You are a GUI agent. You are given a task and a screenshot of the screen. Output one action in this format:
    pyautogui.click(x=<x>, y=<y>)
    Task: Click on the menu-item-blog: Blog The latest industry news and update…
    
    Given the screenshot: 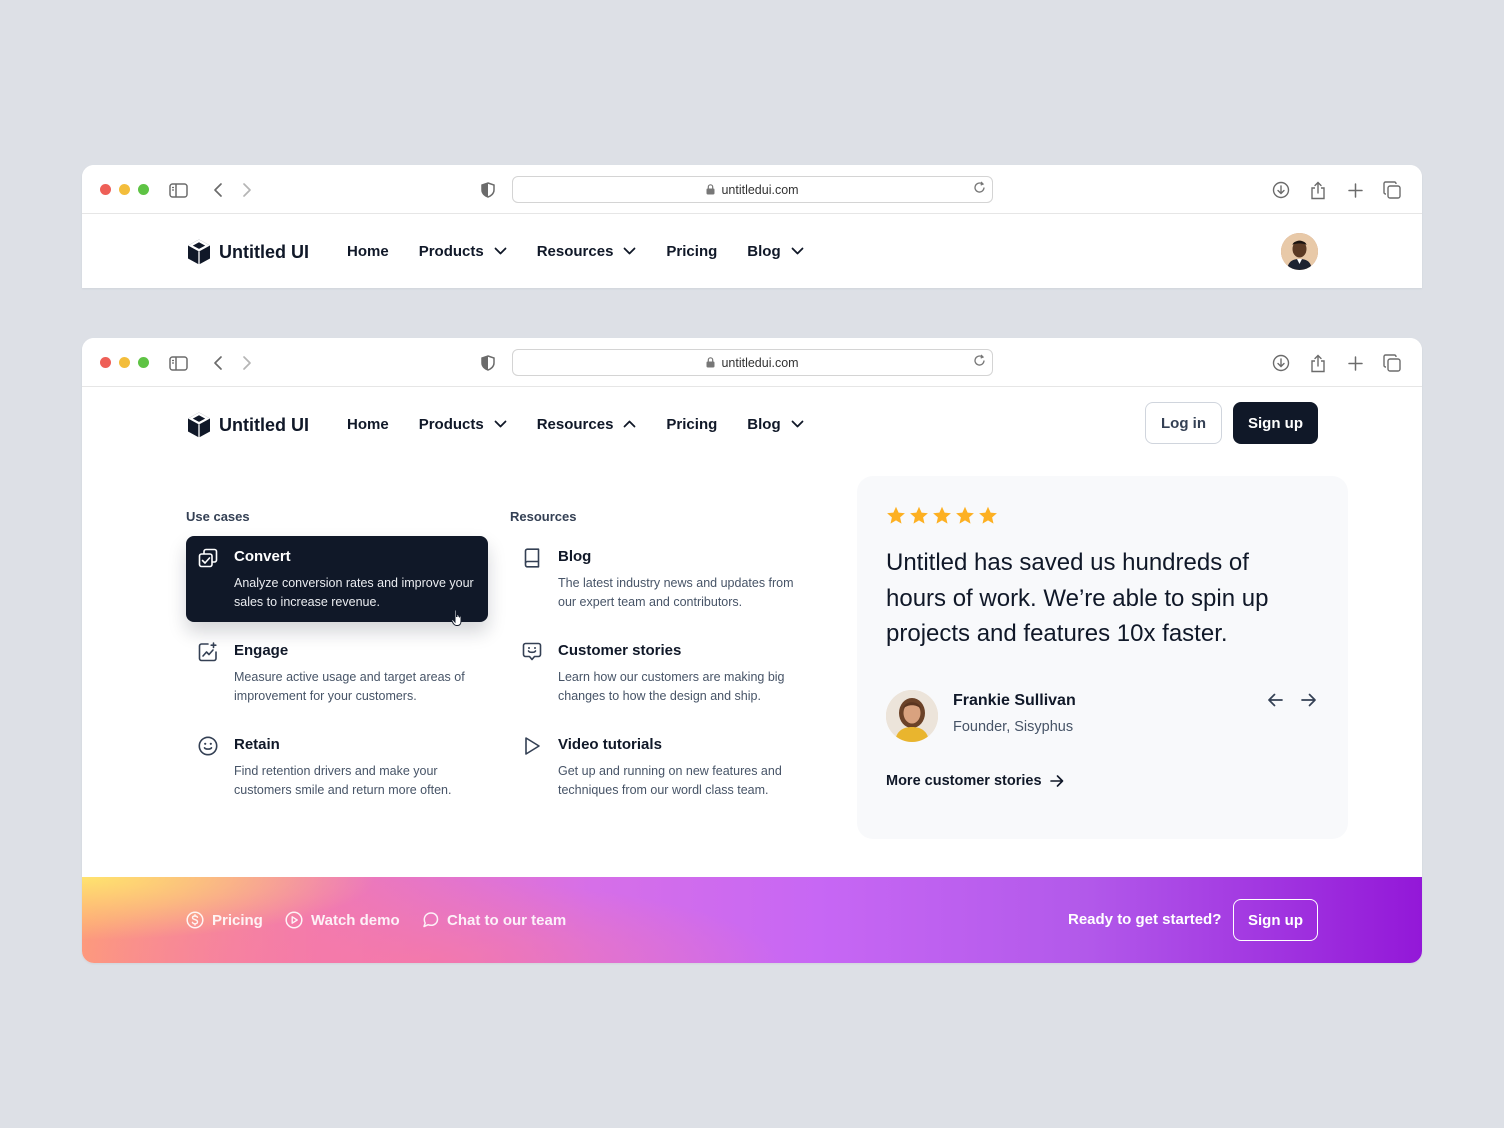 What is the action you would take?
    pyautogui.click(x=661, y=579)
    